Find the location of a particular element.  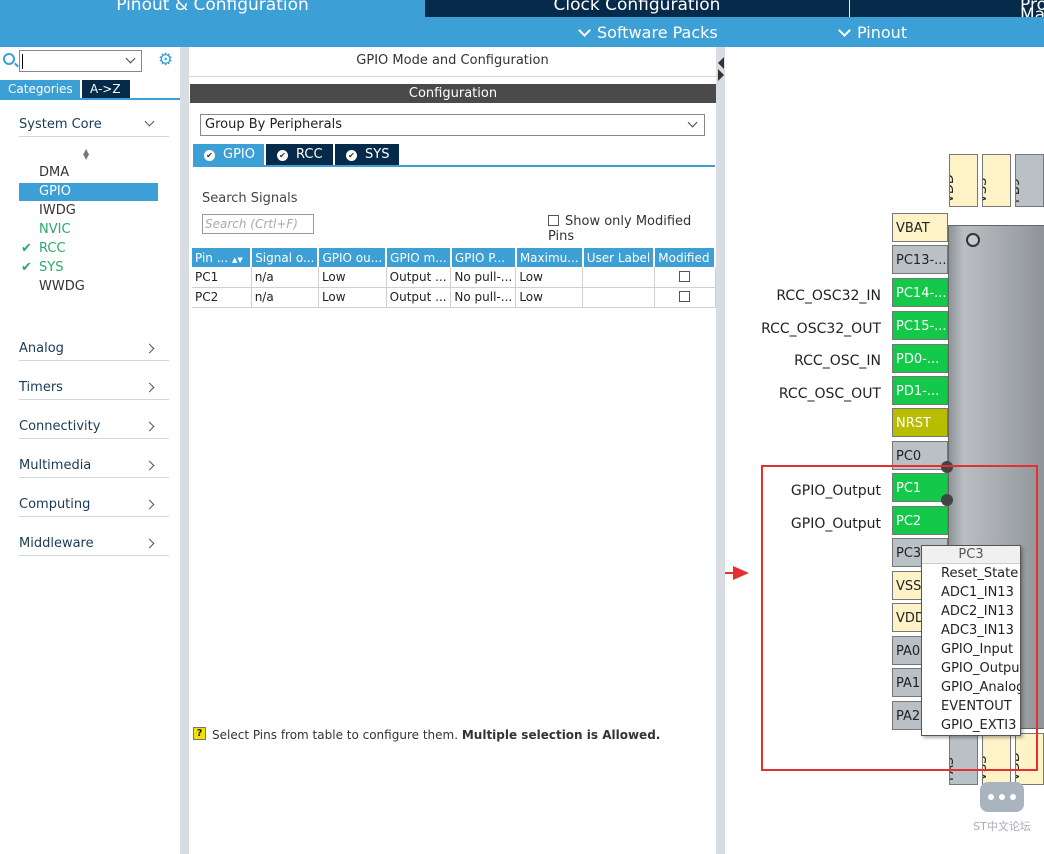

group-multimedia: Multimedia is located at coordinates (94, 468).